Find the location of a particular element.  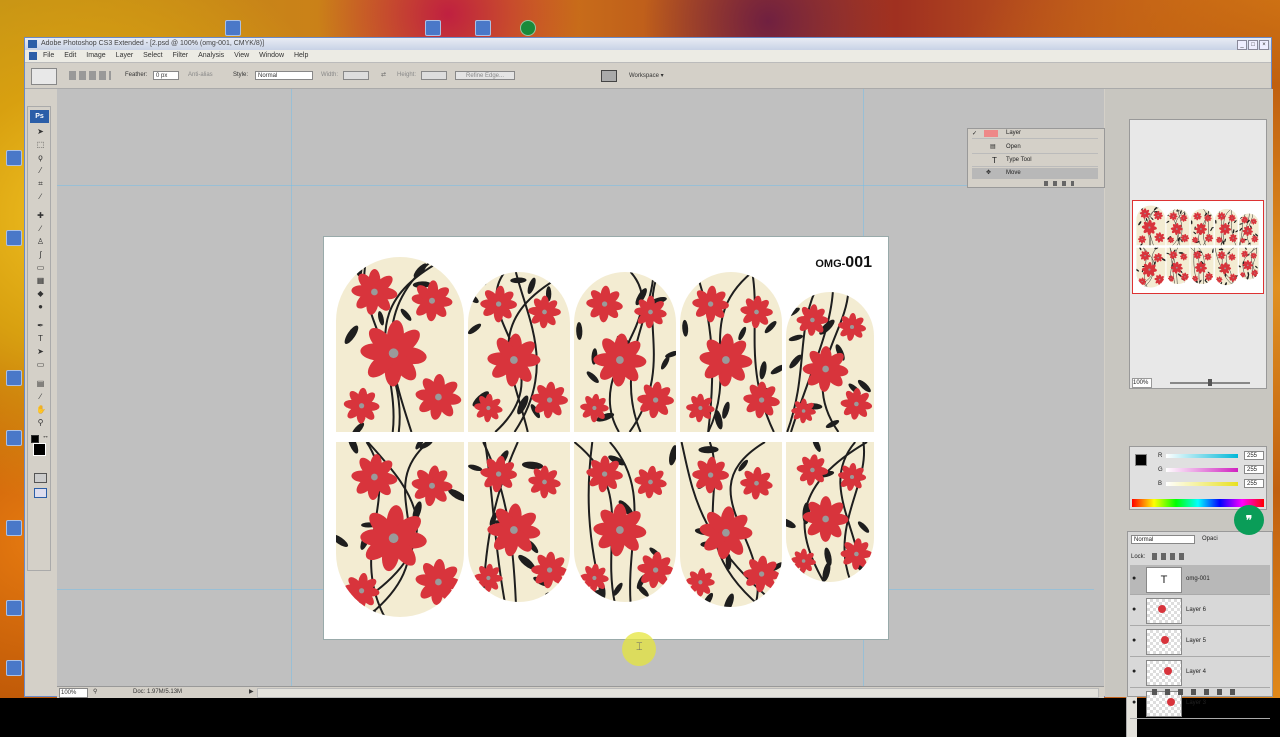

default-colors-icon is located at coordinates (35, 439).